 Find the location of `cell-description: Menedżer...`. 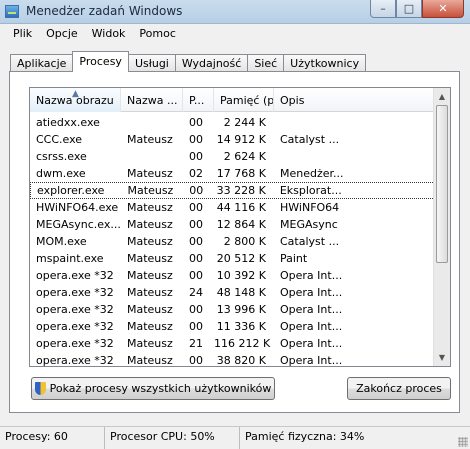

cell-description: Menedżer... is located at coordinates (312, 173).